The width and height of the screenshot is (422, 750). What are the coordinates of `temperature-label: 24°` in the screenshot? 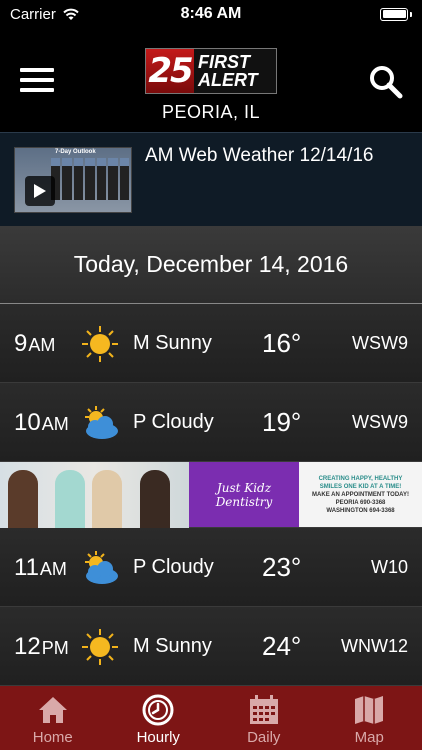 It's located at (282, 646).